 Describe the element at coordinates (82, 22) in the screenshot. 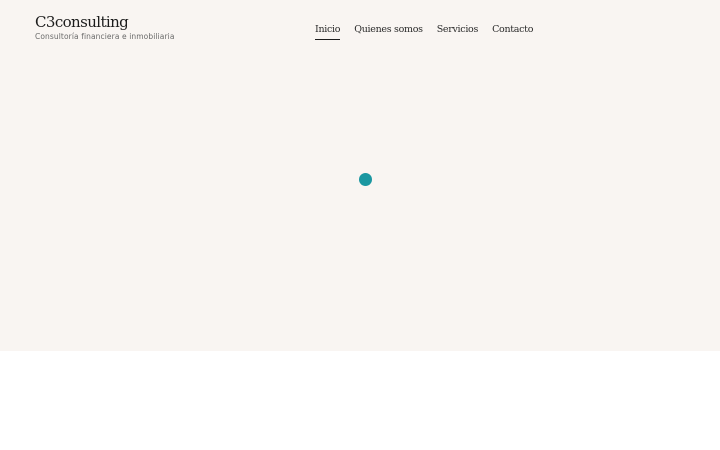

I see `logo-text: C3consulting` at that location.